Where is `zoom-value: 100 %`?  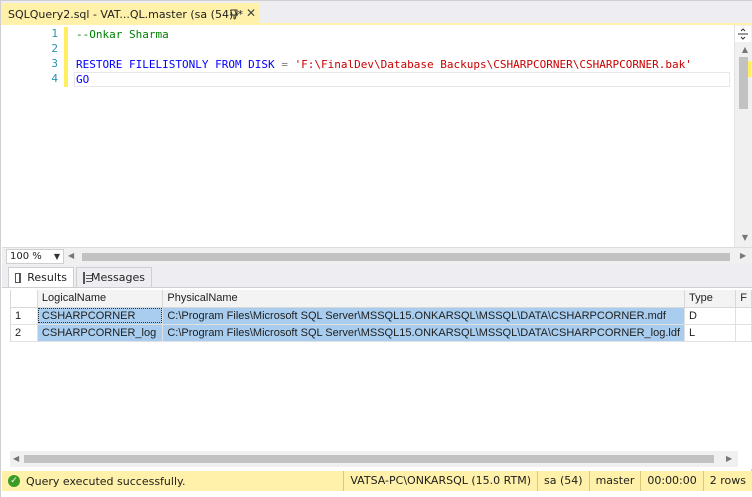 zoom-value: 100 % is located at coordinates (26, 256).